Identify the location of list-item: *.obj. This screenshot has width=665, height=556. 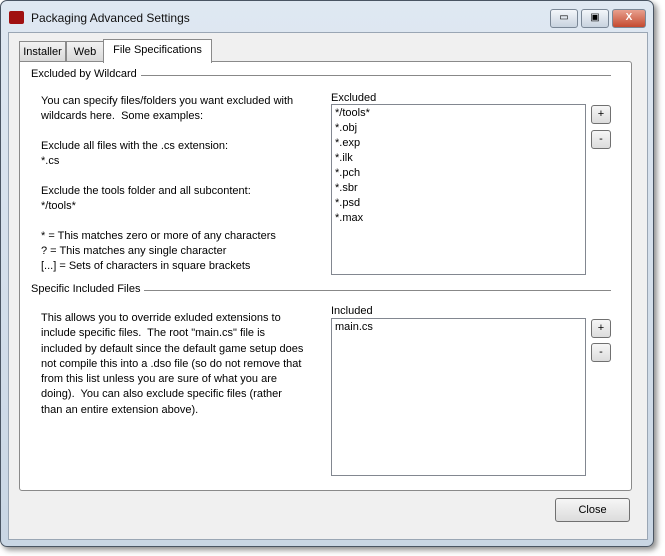
(458, 128).